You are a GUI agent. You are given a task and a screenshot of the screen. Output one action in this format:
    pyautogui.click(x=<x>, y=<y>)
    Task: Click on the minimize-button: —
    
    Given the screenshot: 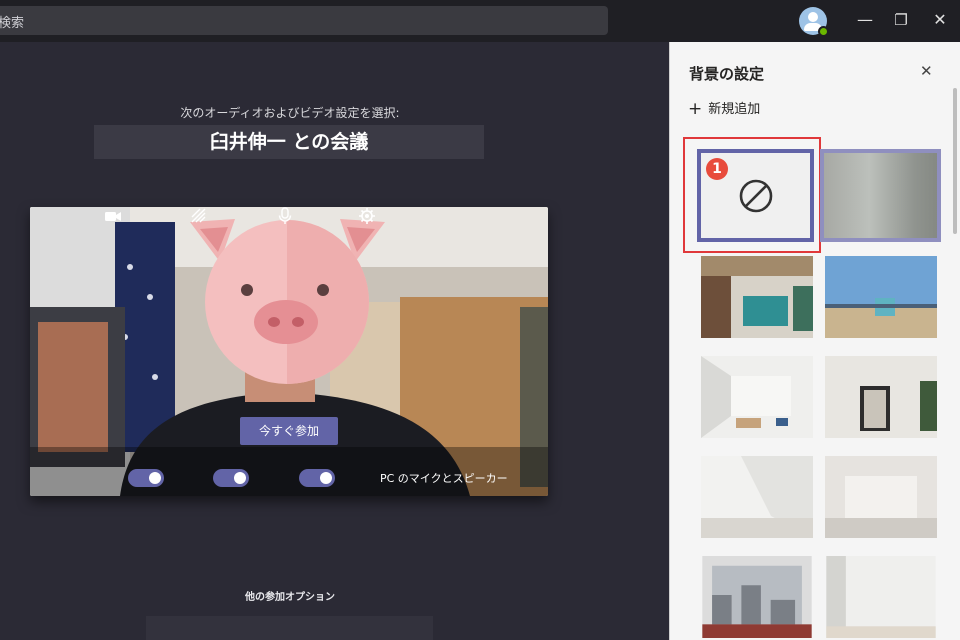 What is the action you would take?
    pyautogui.click(x=865, y=20)
    